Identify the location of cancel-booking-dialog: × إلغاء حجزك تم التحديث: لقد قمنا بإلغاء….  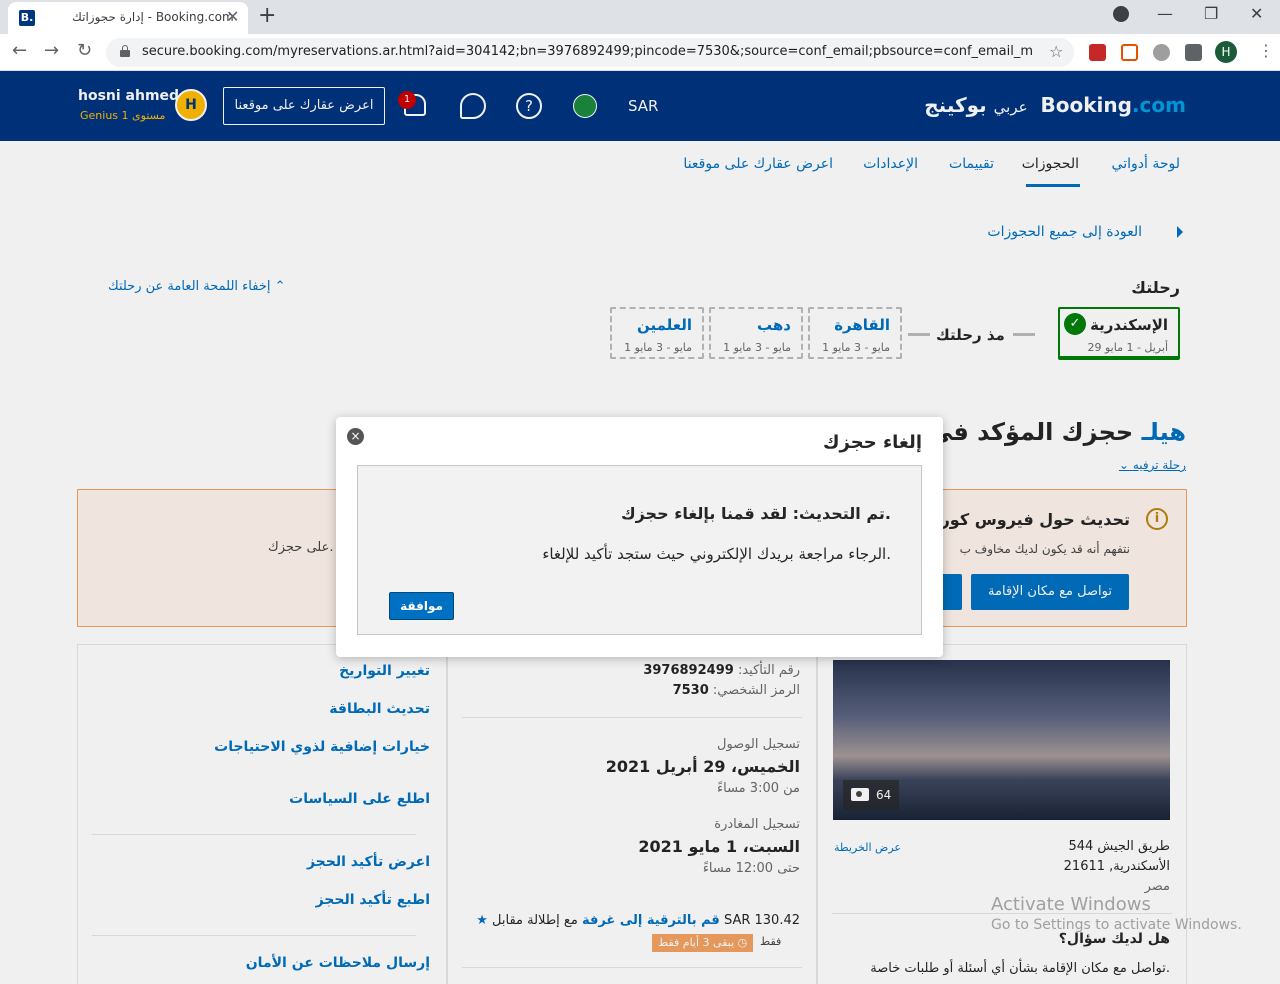
(639, 537).